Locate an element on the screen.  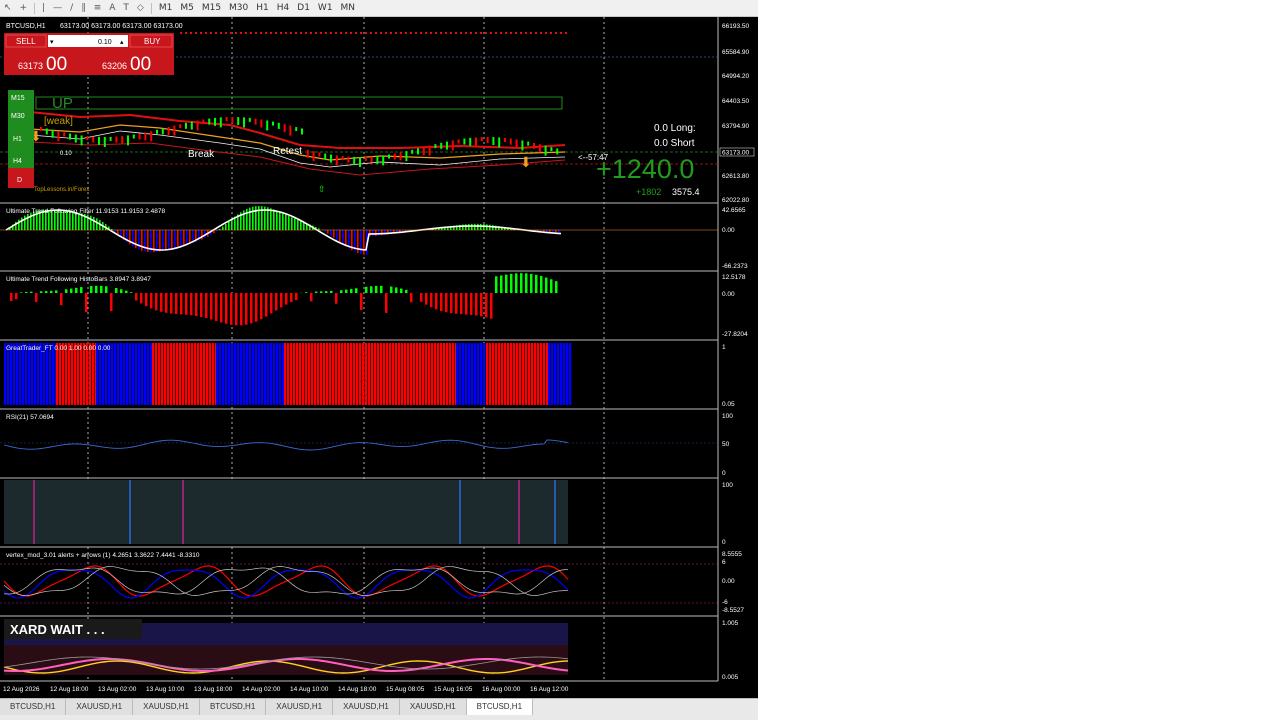
lot-size-input: 0.10 is located at coordinates (105, 42).